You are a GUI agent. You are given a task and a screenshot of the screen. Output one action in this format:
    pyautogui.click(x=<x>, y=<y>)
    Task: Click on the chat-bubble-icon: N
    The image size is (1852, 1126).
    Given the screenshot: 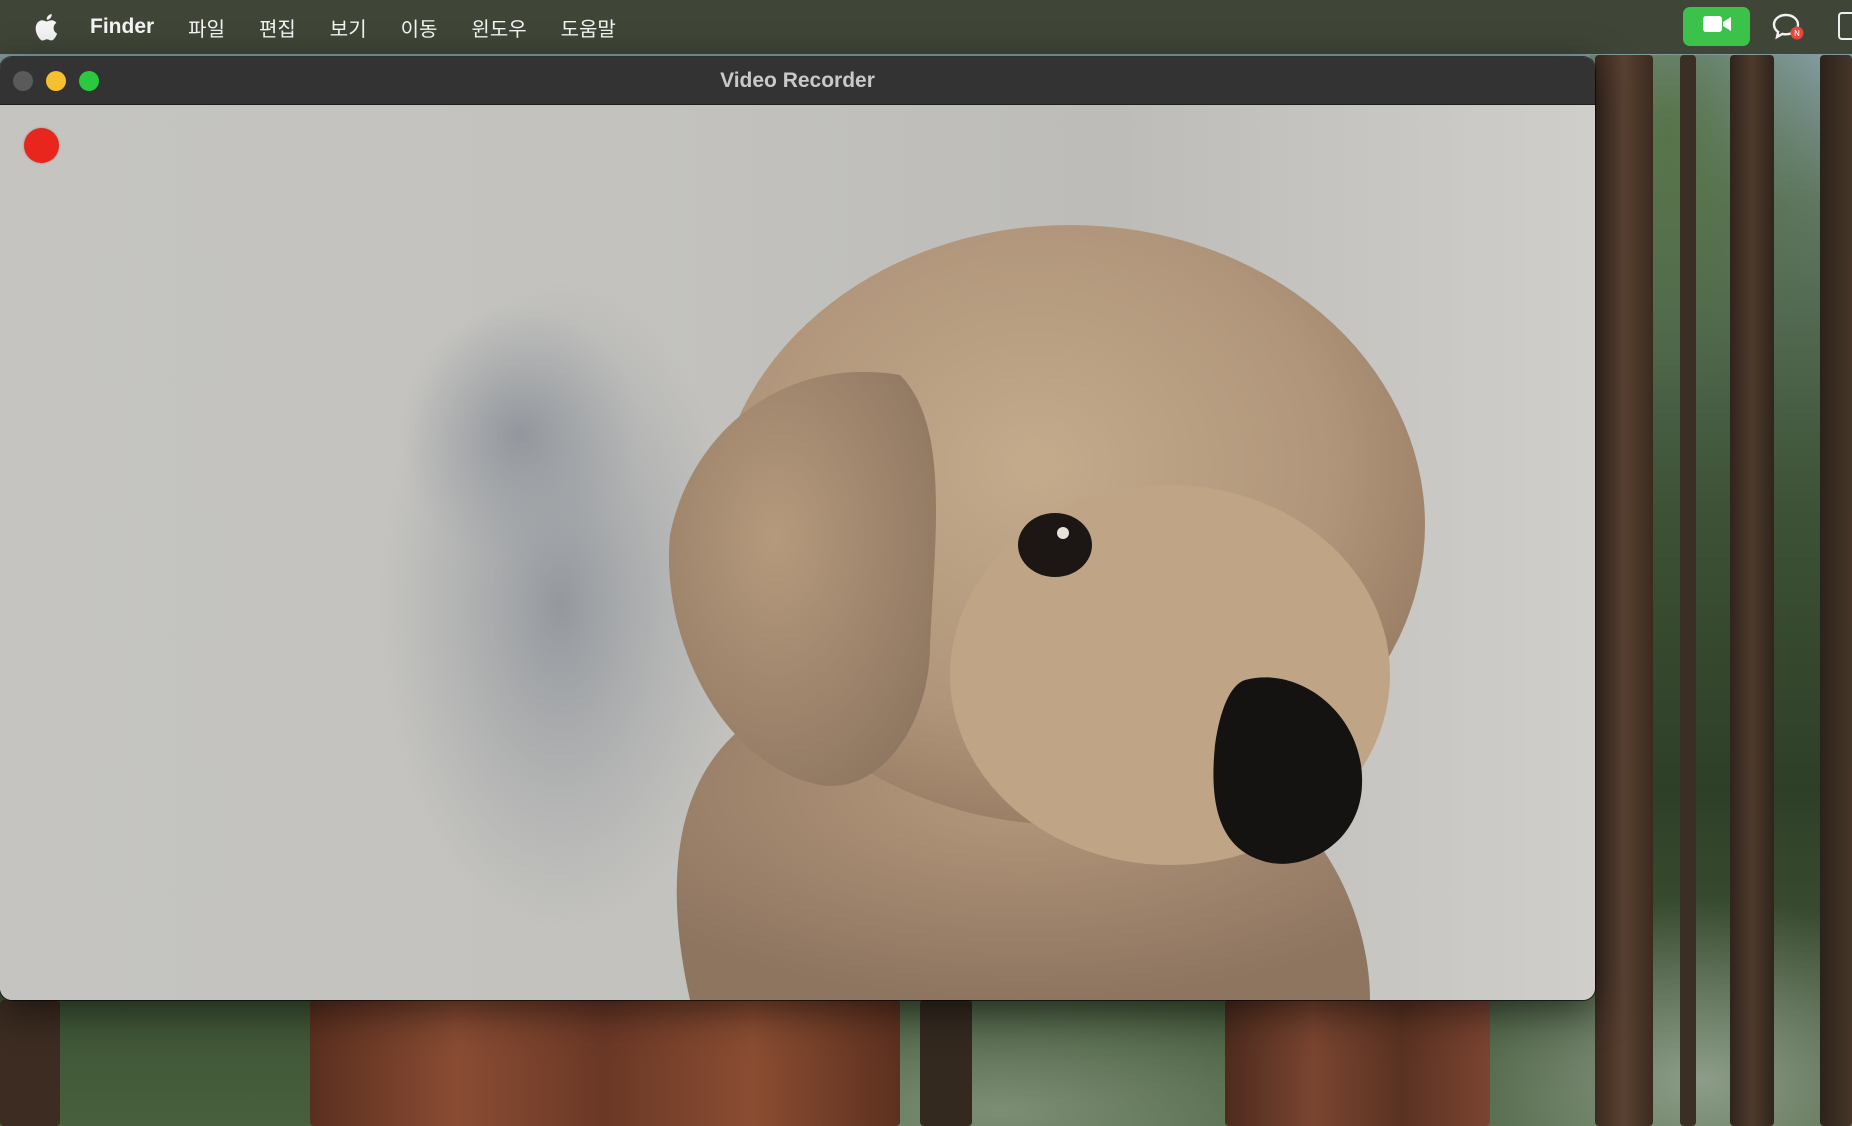 What is the action you would take?
    pyautogui.click(x=1789, y=27)
    